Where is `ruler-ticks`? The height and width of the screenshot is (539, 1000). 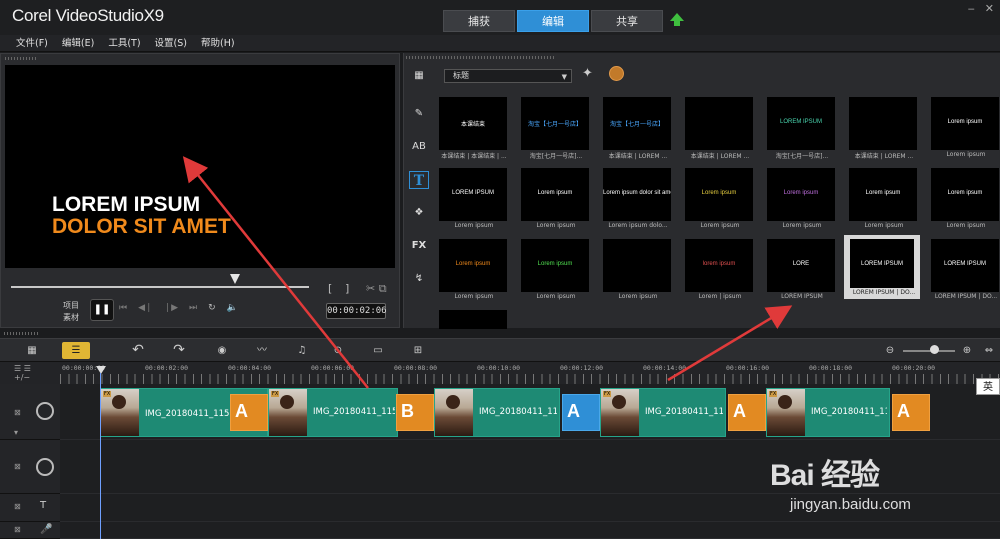
ruler-ticks is located at coordinates (530, 379).